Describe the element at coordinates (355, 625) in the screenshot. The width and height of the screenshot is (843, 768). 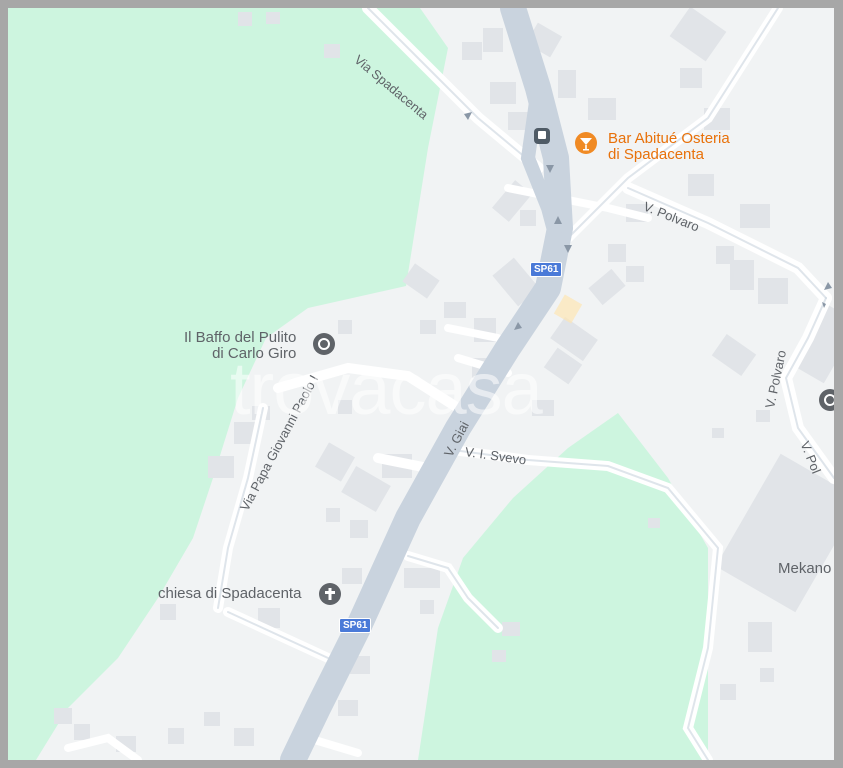
I see `road-shield-sp61-bottom: SP61` at that location.